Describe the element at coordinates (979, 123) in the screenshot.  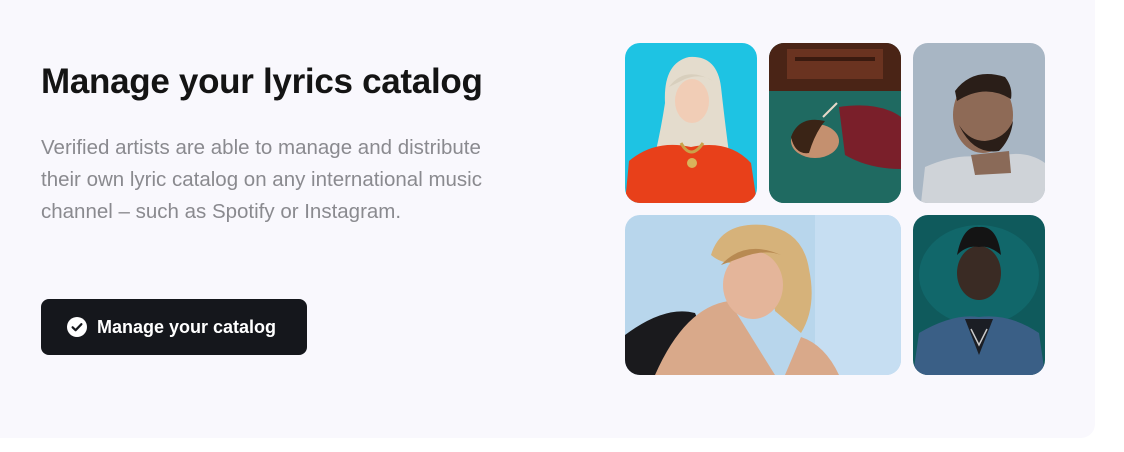
I see `artist-photo-bearded-man-grey-hoodie` at that location.